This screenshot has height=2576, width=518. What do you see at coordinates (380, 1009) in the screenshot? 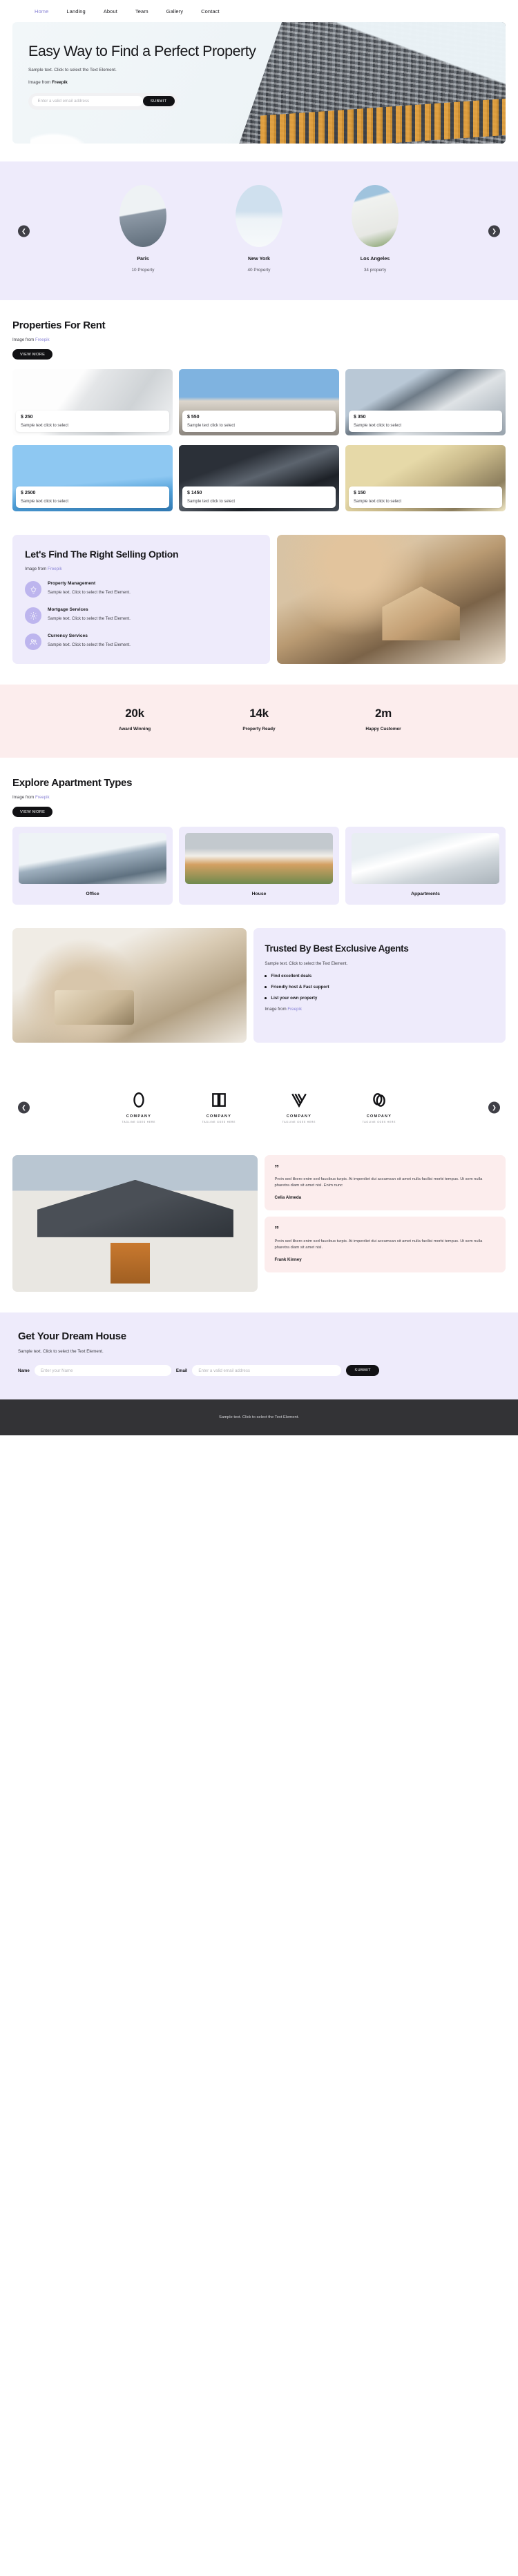
I see `trusted-image-credit: Image from Freepik` at bounding box center [380, 1009].